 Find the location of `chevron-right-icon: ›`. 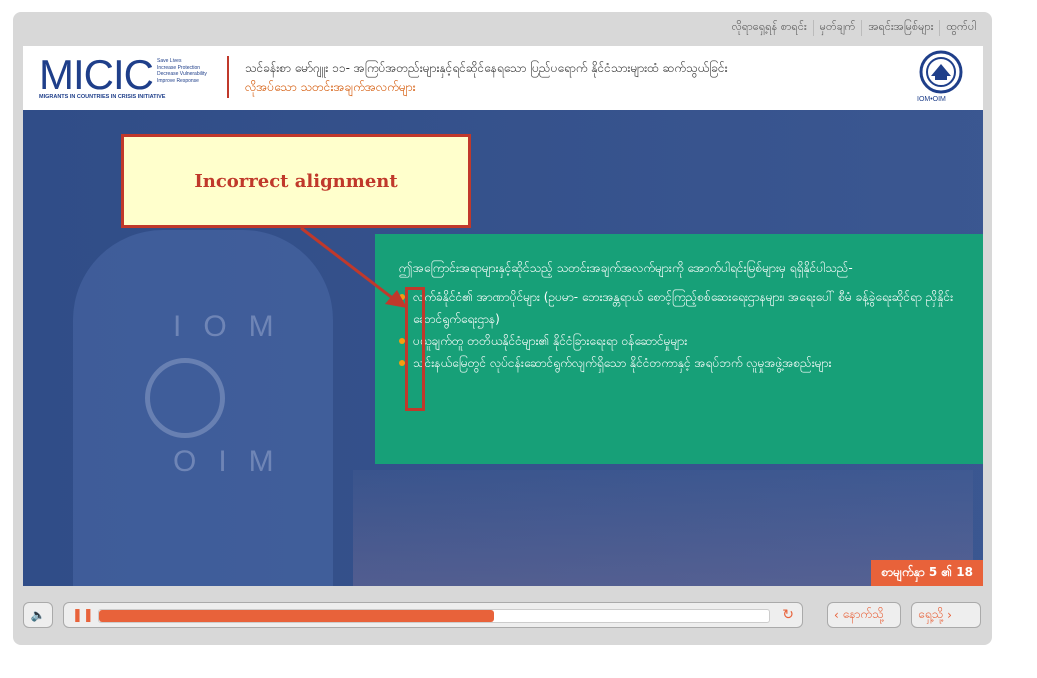

chevron-right-icon: › is located at coordinates (947, 615).